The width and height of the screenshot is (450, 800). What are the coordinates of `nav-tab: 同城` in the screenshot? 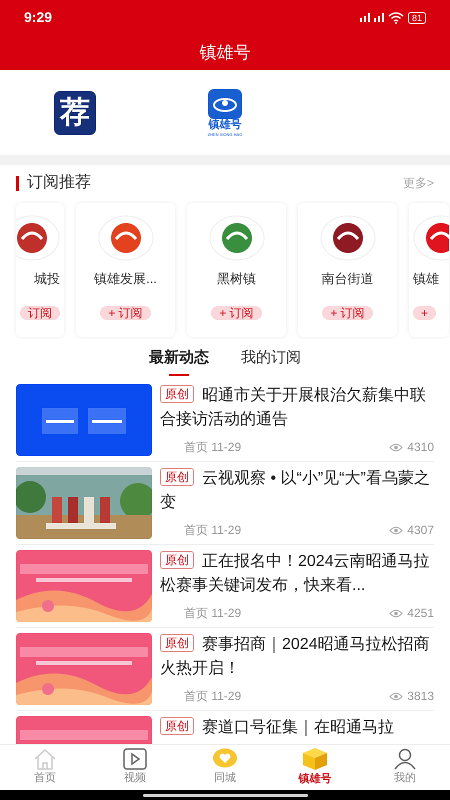 It's located at (225, 767).